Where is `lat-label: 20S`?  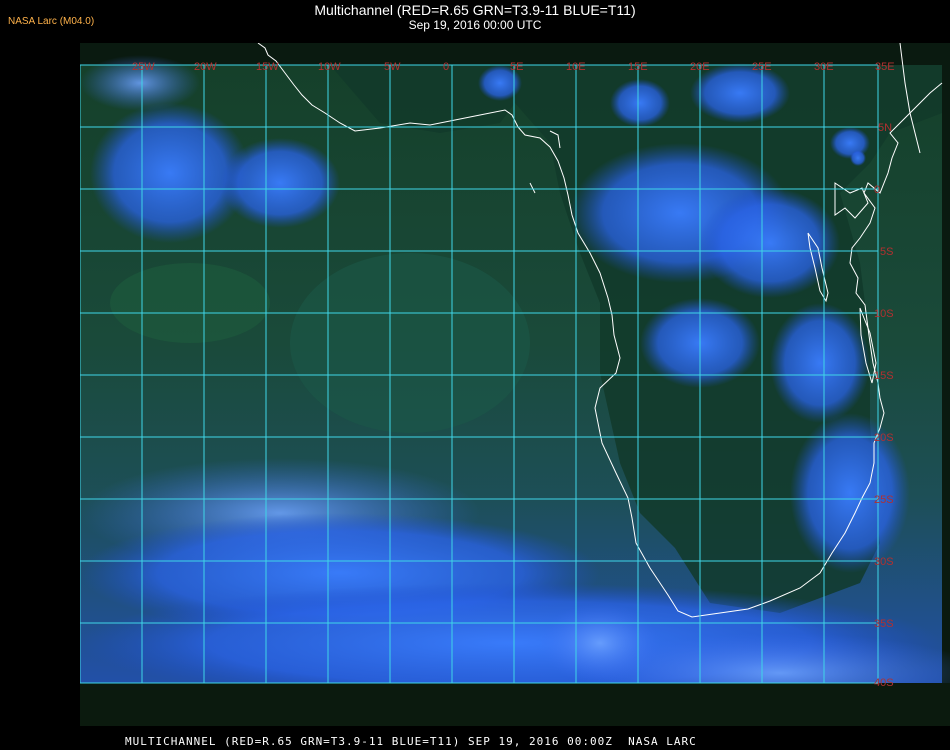
lat-label: 20S is located at coordinates (884, 438).